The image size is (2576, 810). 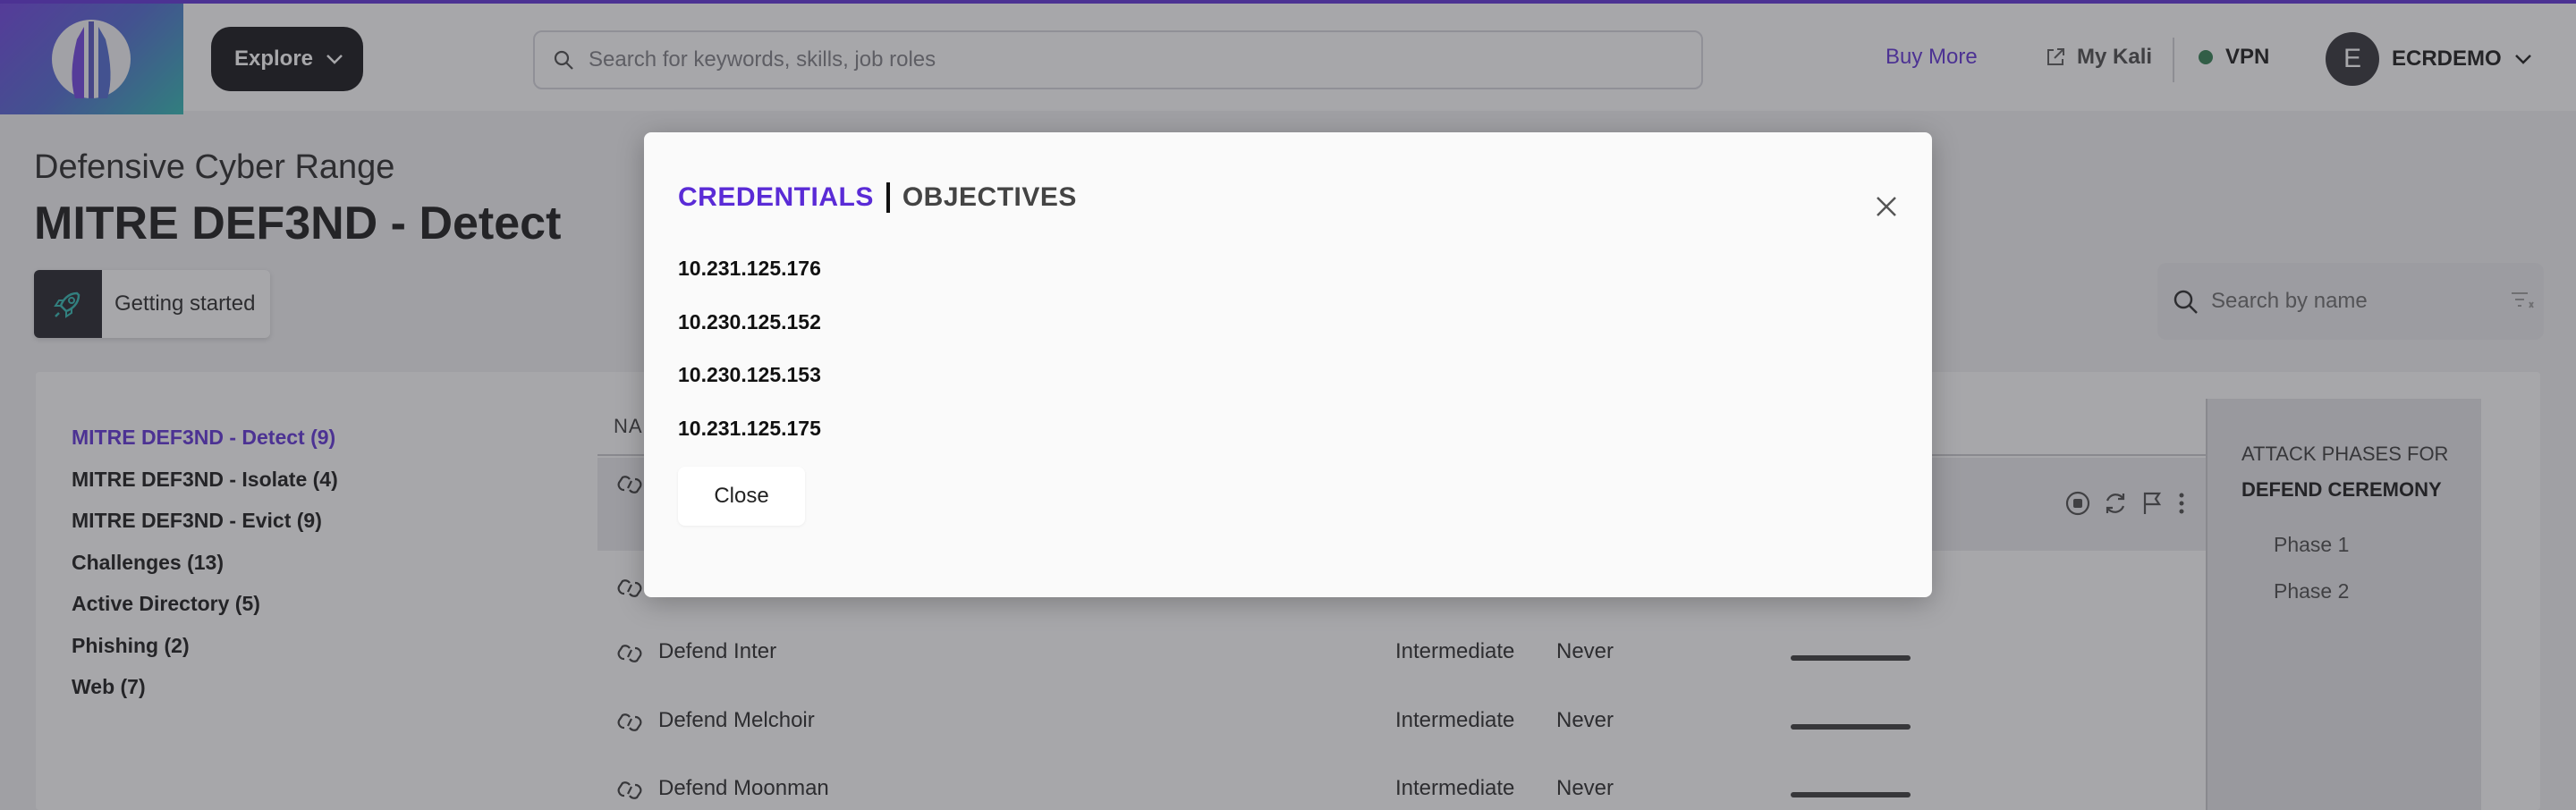 What do you see at coordinates (749, 321) in the screenshot?
I see `credential-ip: 10.230.125.152` at bounding box center [749, 321].